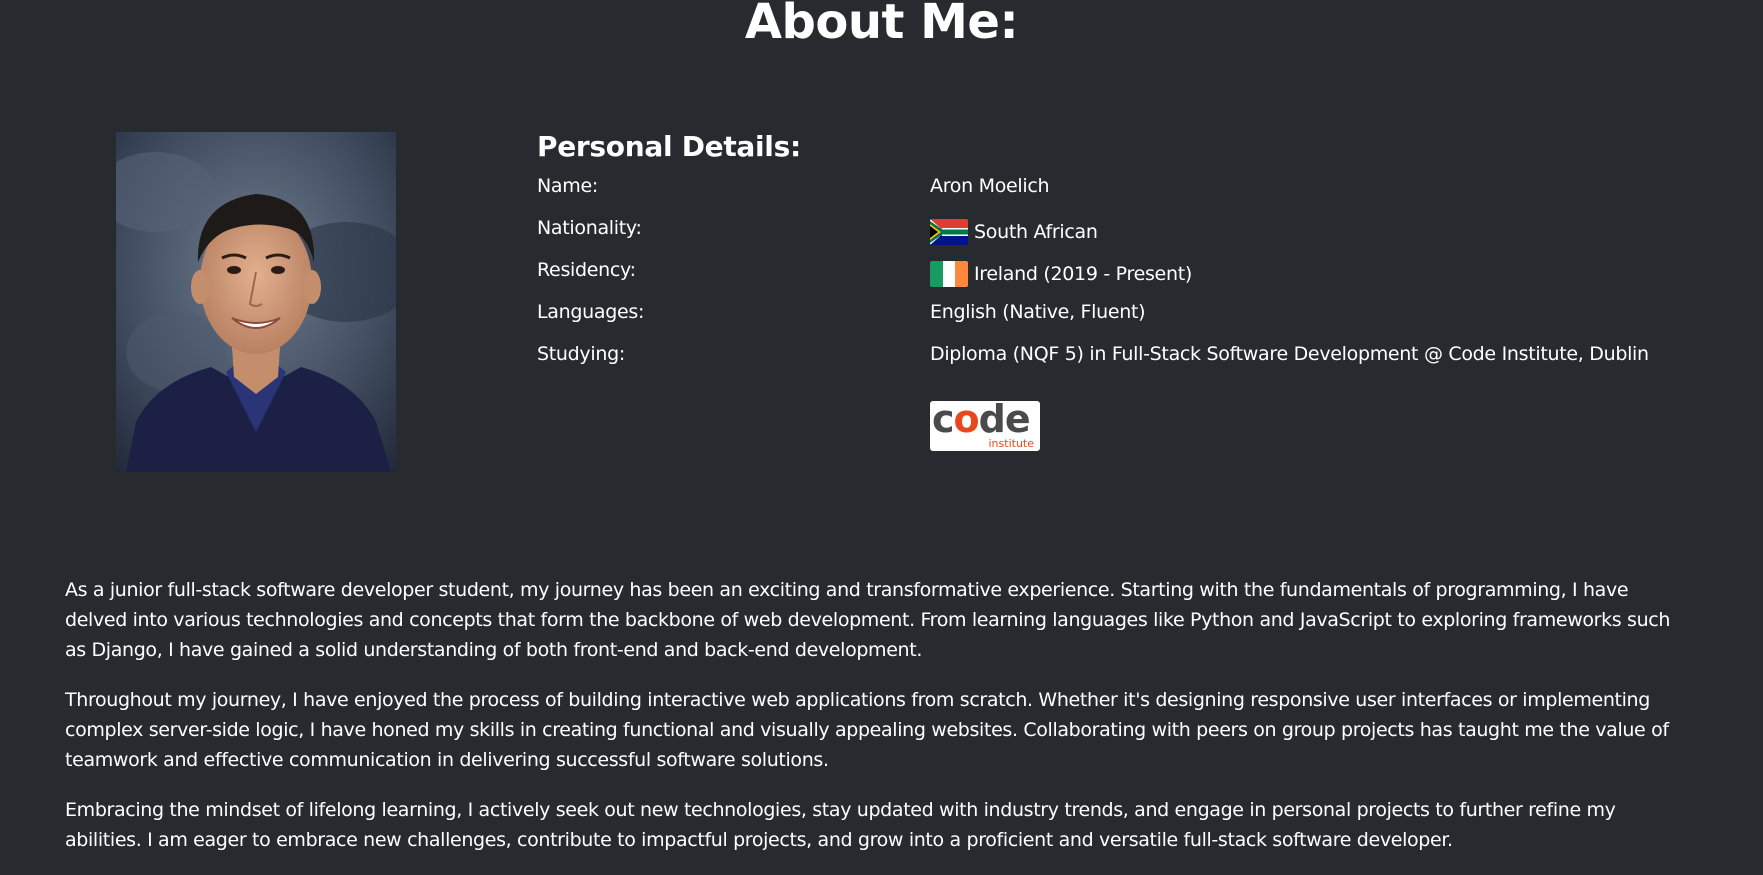 The image size is (1763, 875). I want to click on nationality-text: South African, so click(1036, 232).